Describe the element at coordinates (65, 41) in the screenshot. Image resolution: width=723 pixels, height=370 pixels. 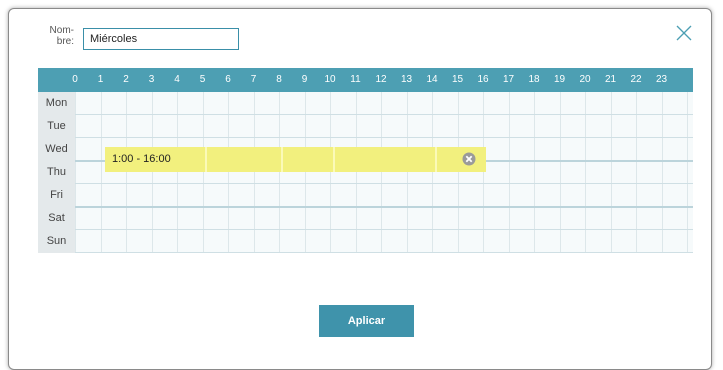
I see `name-label-line2: bre:` at that location.